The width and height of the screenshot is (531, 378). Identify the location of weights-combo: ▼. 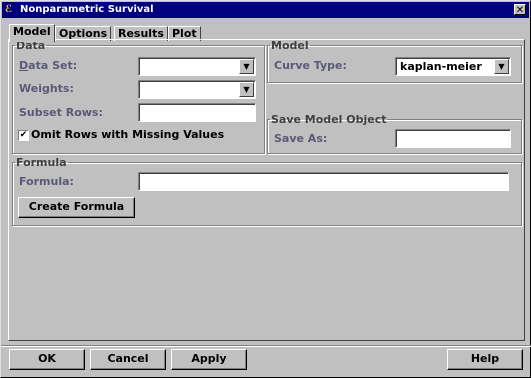
(197, 89).